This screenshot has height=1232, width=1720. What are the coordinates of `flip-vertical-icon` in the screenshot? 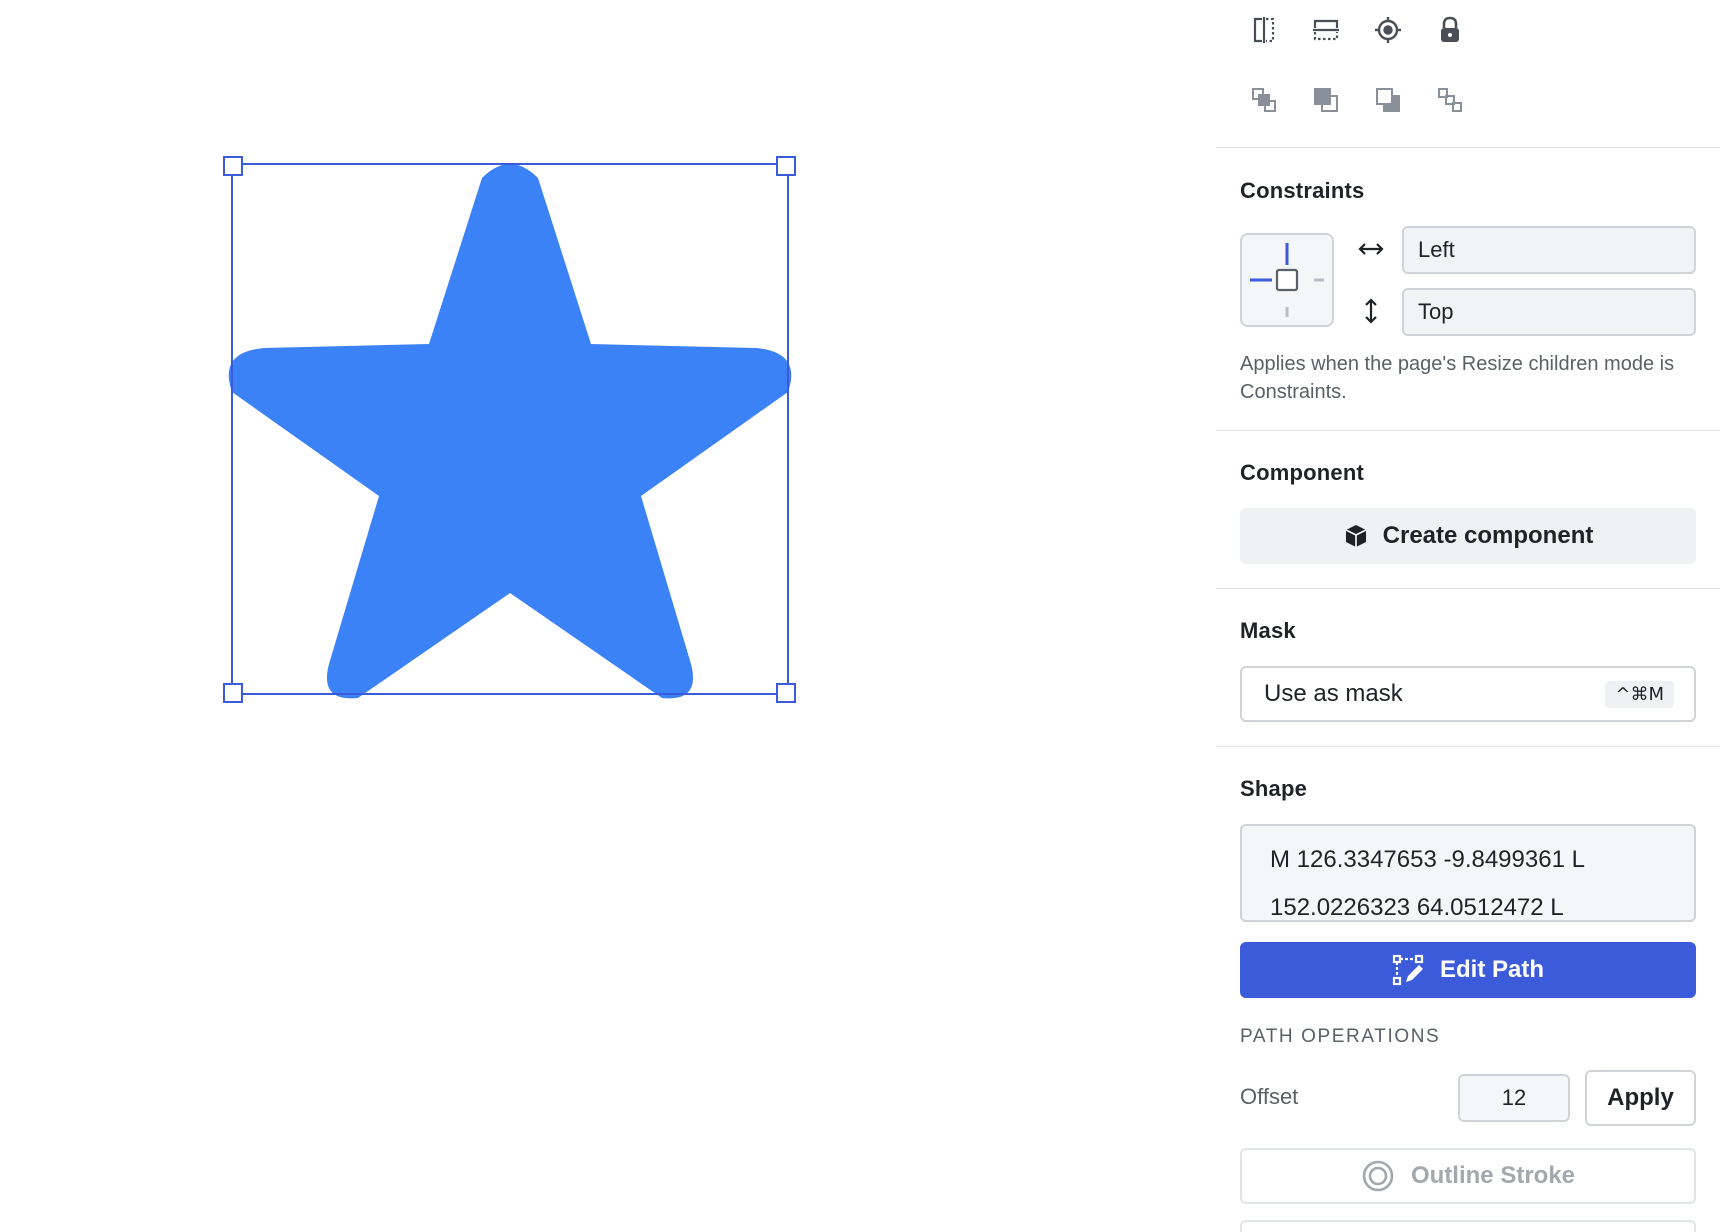 It's located at (1326, 30).